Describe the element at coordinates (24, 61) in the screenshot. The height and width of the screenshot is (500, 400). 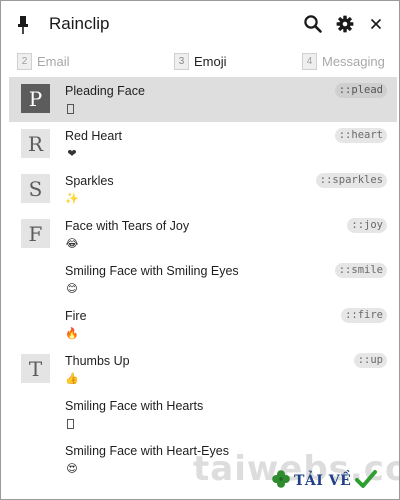
I see `tab-number: 2` at that location.